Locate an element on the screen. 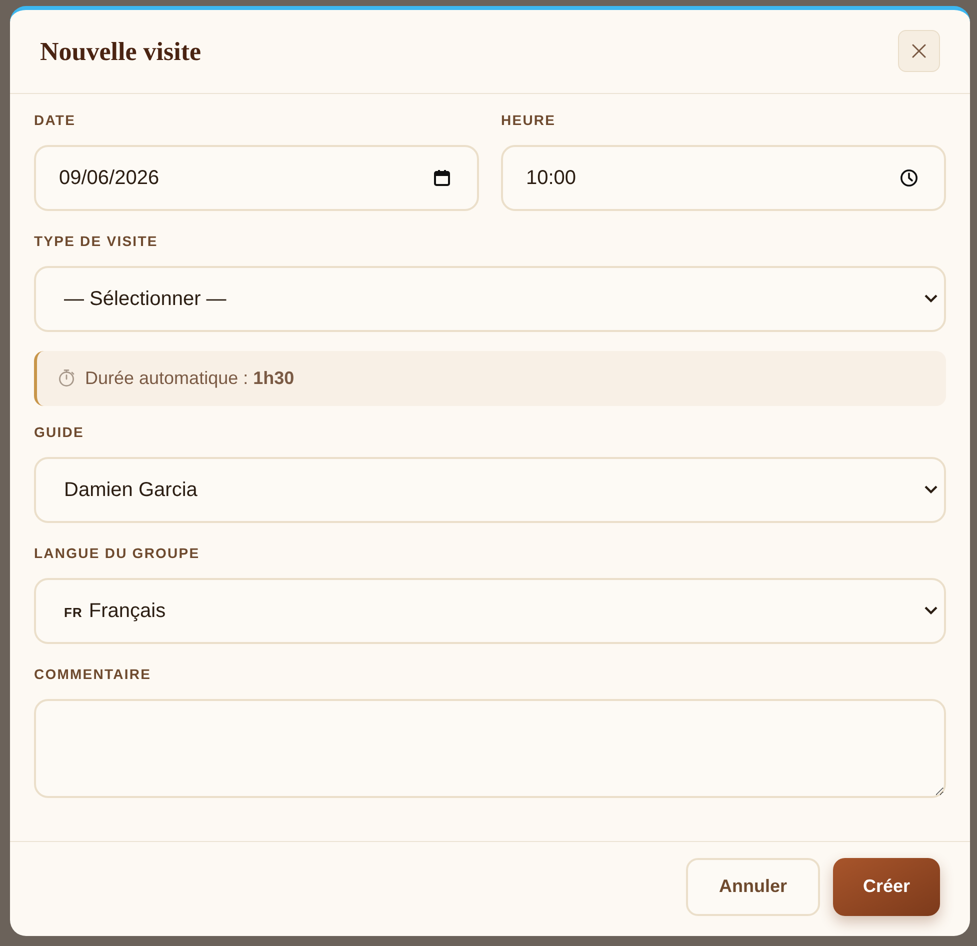 Image resolution: width=977 pixels, height=946 pixels. clock-icon is located at coordinates (909, 177).